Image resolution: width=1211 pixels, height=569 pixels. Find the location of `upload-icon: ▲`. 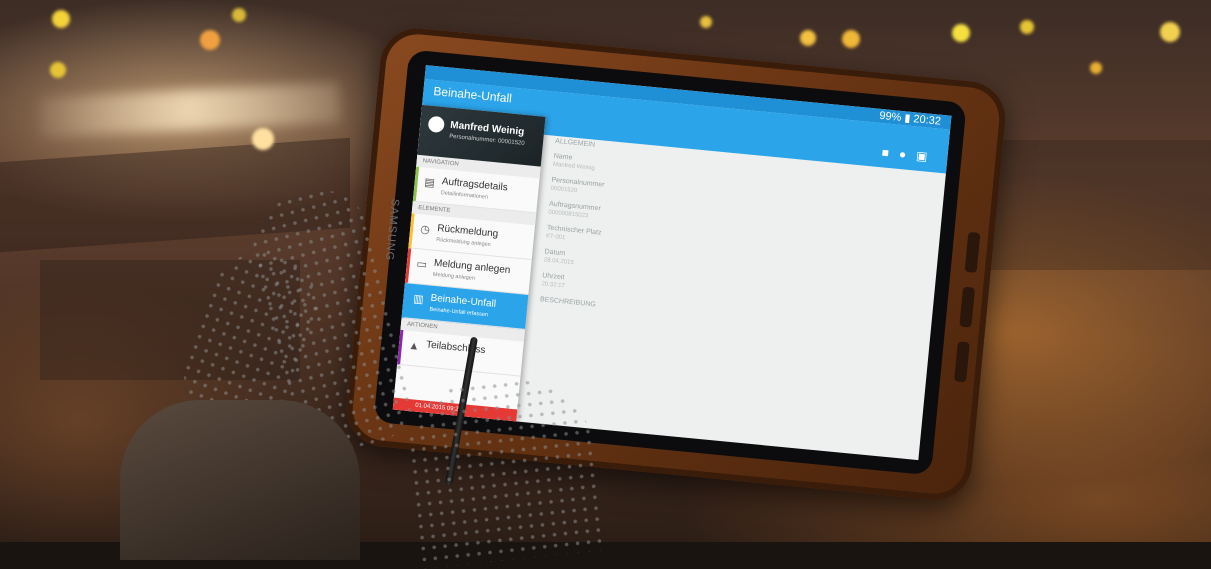

upload-icon: ▲ is located at coordinates (413, 346).